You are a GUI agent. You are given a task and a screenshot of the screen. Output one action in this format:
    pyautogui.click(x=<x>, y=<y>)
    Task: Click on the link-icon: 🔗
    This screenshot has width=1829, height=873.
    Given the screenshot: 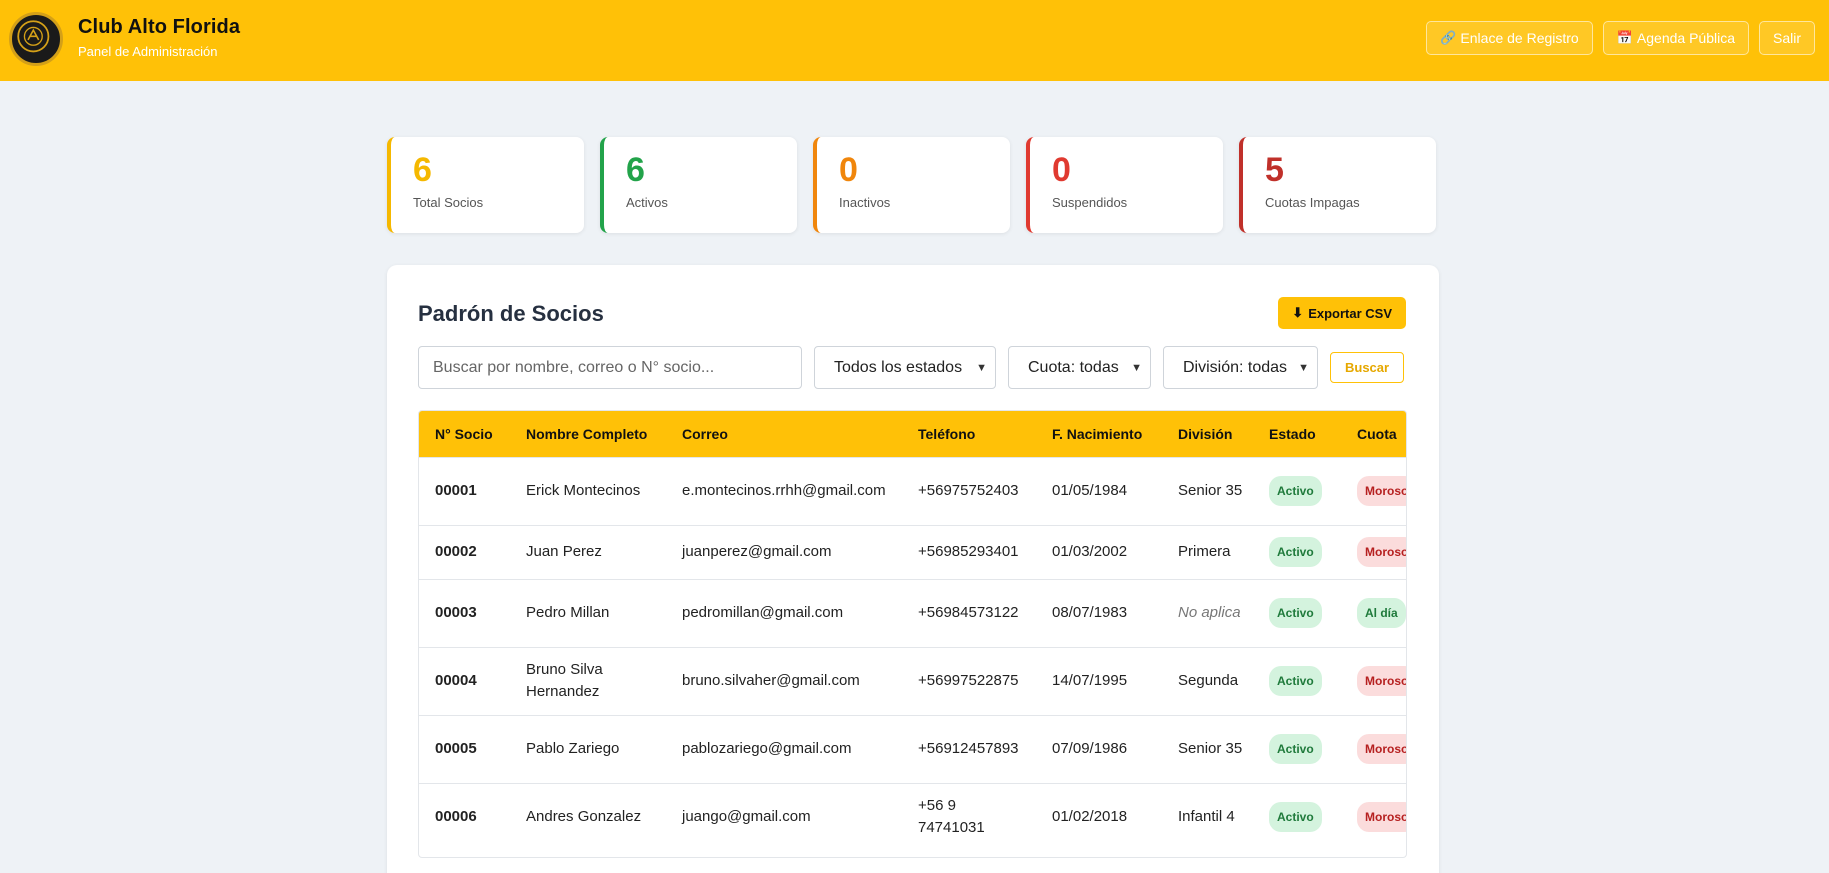 What is the action you would take?
    pyautogui.click(x=1448, y=37)
    